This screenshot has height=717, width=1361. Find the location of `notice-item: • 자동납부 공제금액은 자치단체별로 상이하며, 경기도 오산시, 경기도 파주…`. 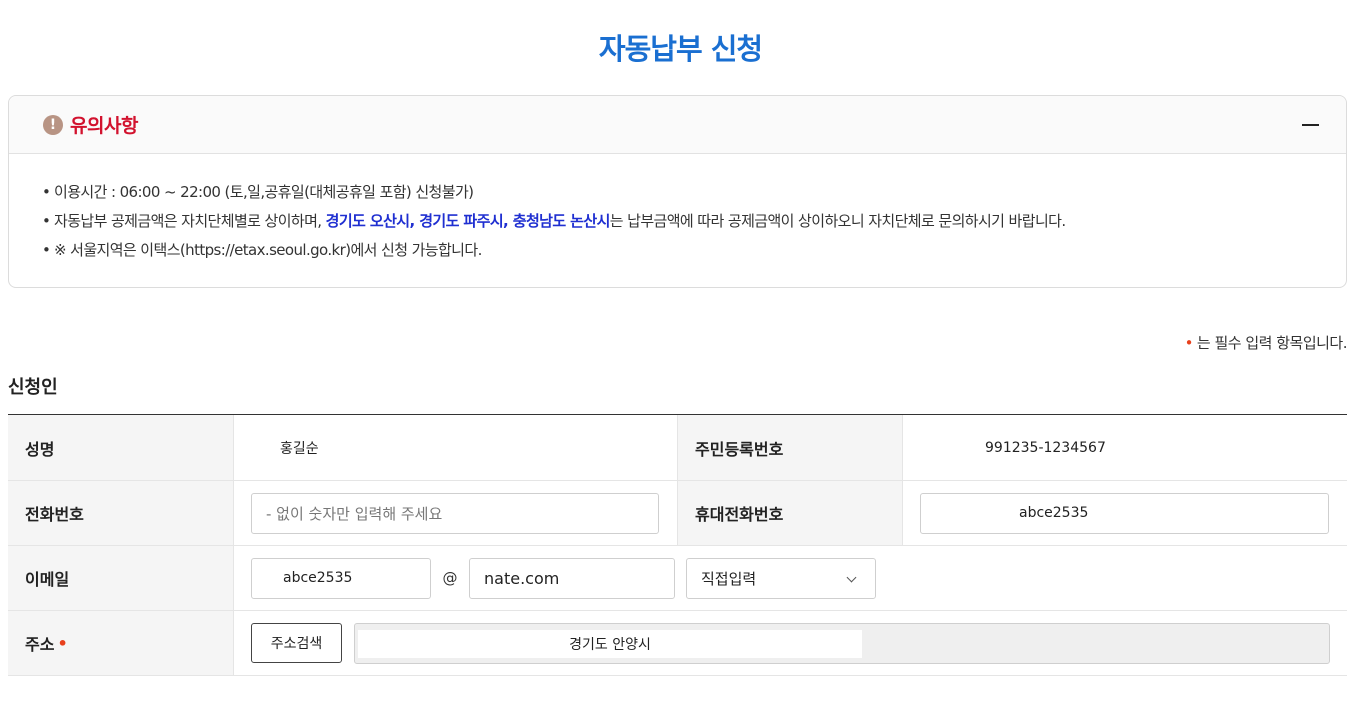

notice-item: • 자동납부 공제금액은 자치단체별로 상이하며, 경기도 오산시, 경기도 파주… is located at coordinates (554, 221).